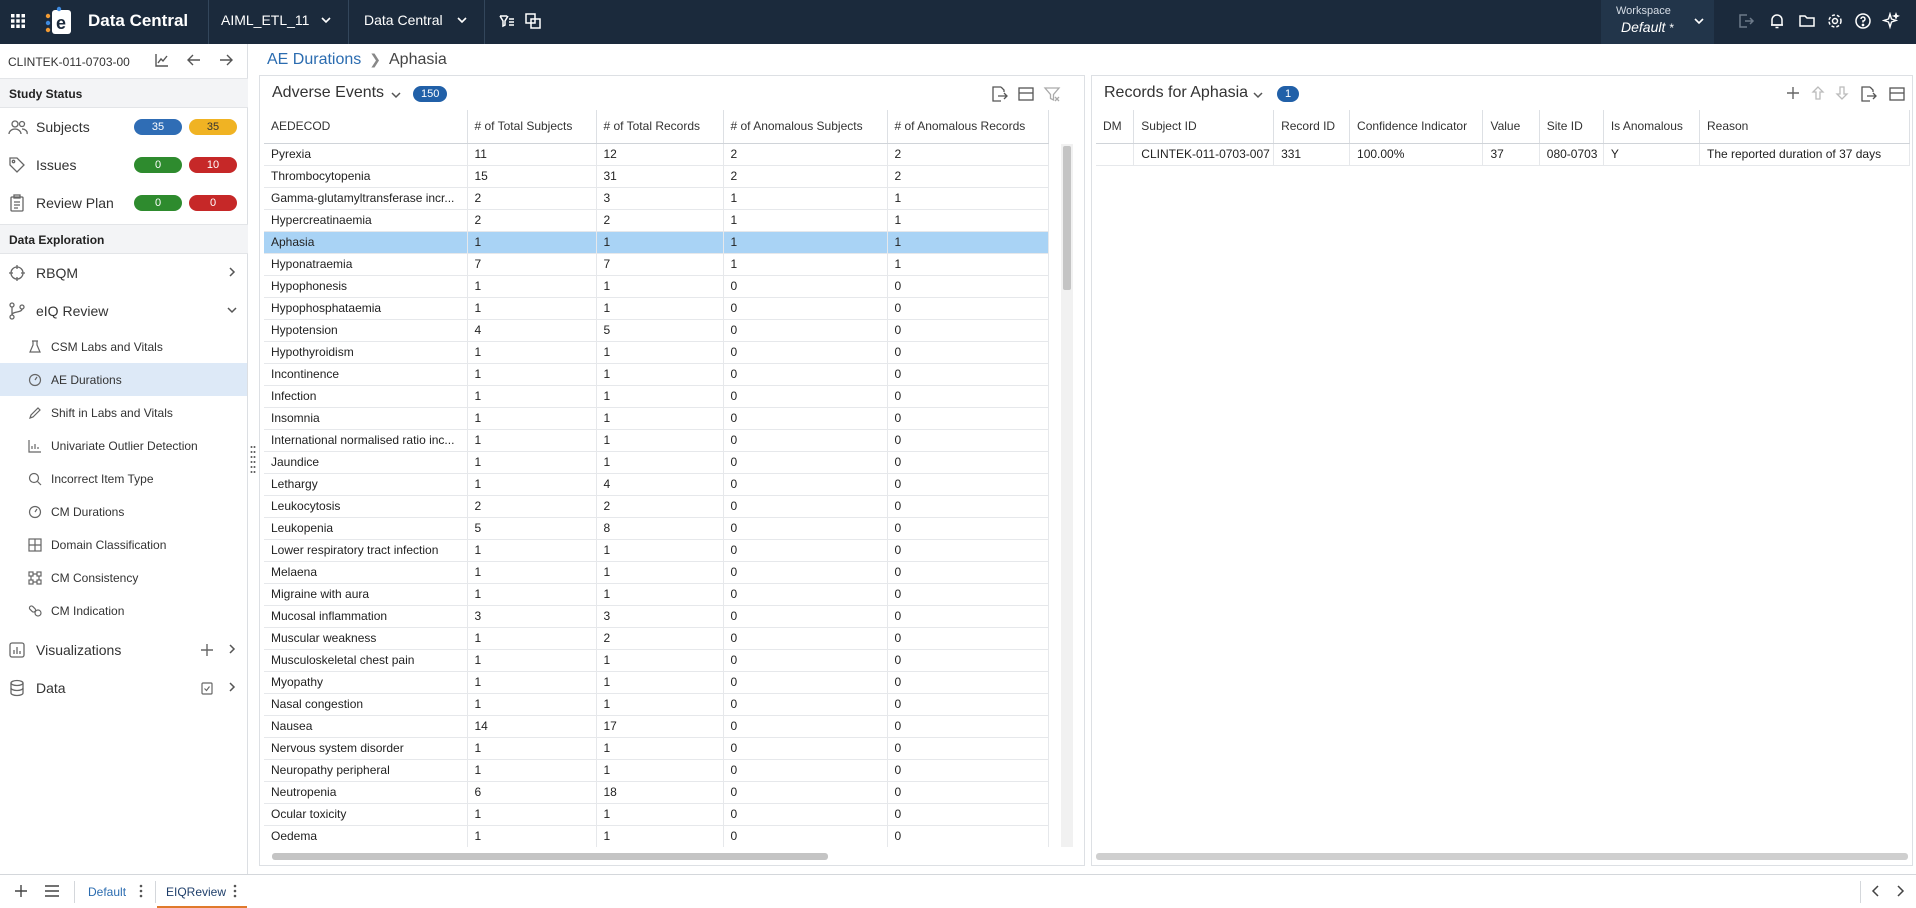 Image resolution: width=1916 pixels, height=908 pixels. What do you see at coordinates (1842, 93) in the screenshot?
I see `move-down-icon` at bounding box center [1842, 93].